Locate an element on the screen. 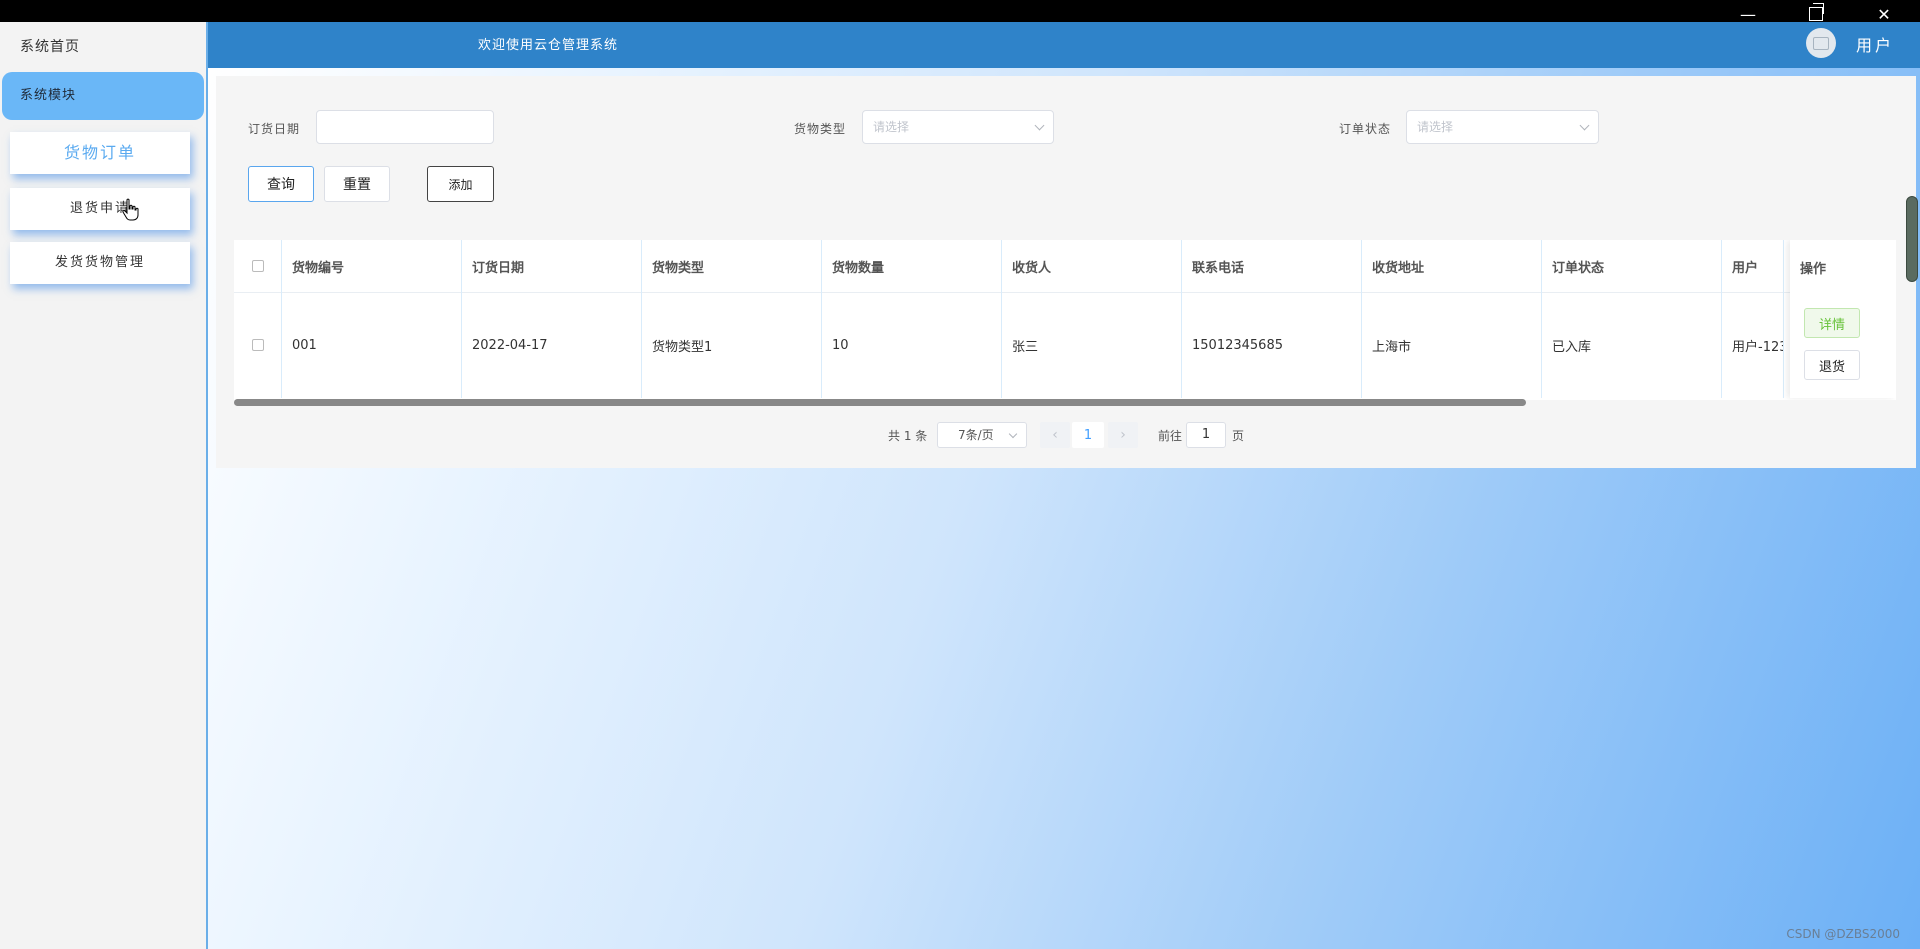  table-cell: 10 is located at coordinates (912, 345).